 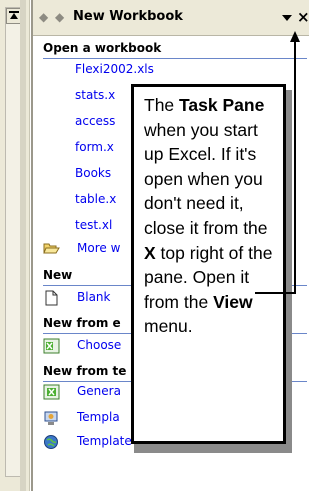 I want to click on close-icon: ×, so click(x=303, y=17).